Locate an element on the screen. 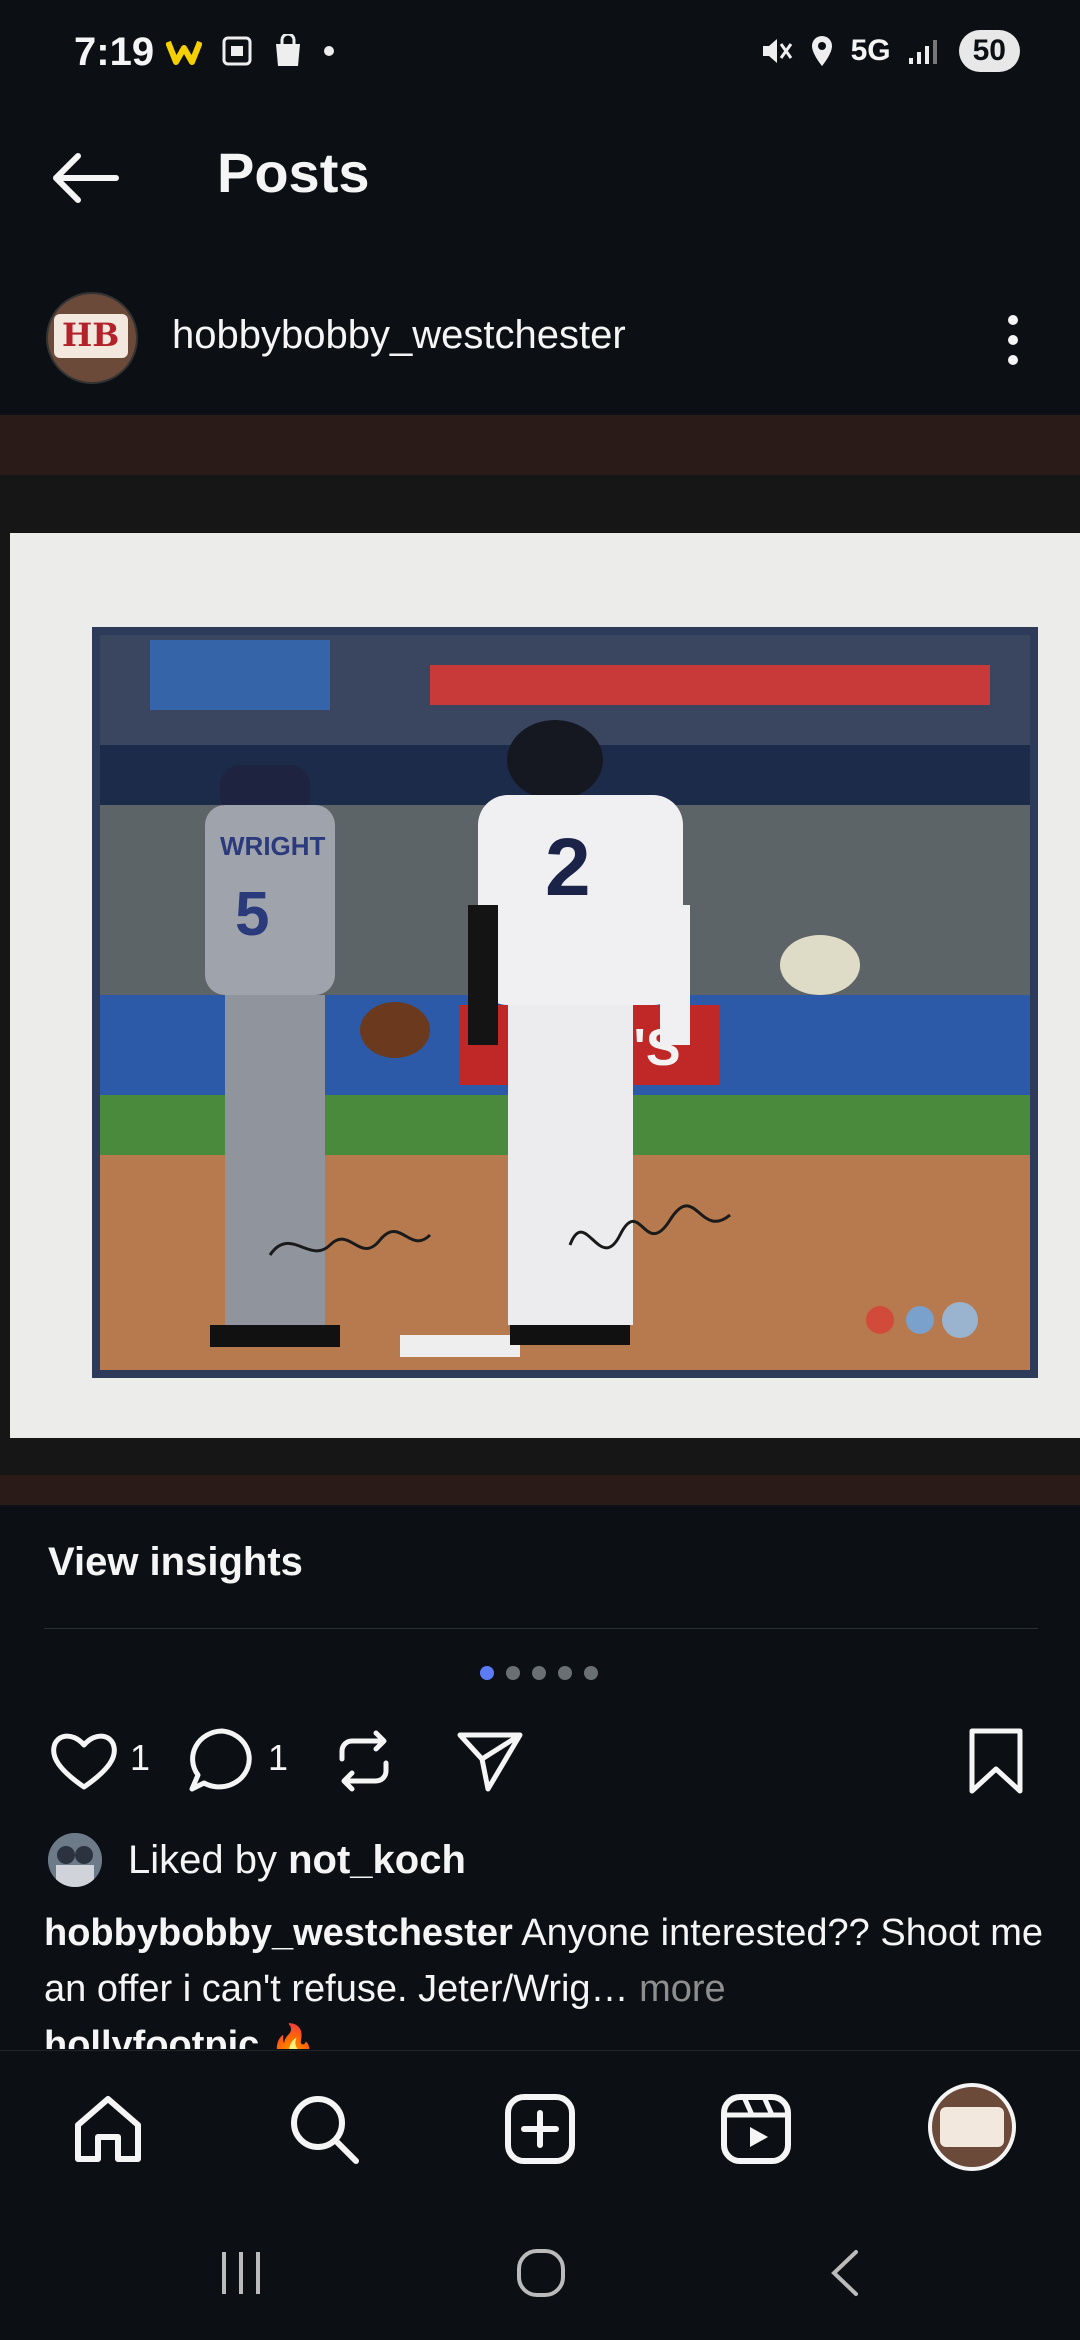  carousel-indicator is located at coordinates (539, 1673).